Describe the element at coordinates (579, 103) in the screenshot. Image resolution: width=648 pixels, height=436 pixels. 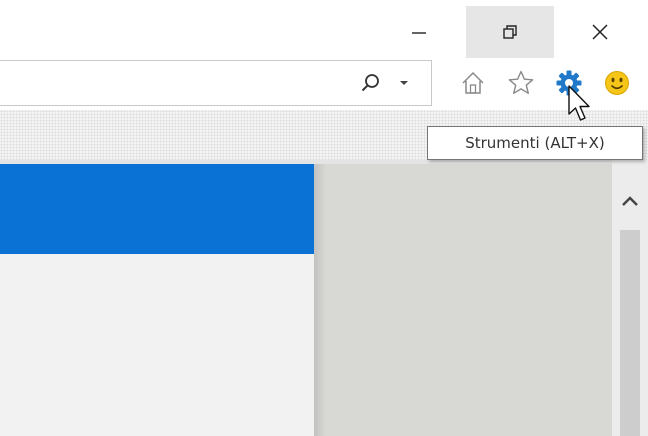
I see `mouse-cursor-icon` at that location.